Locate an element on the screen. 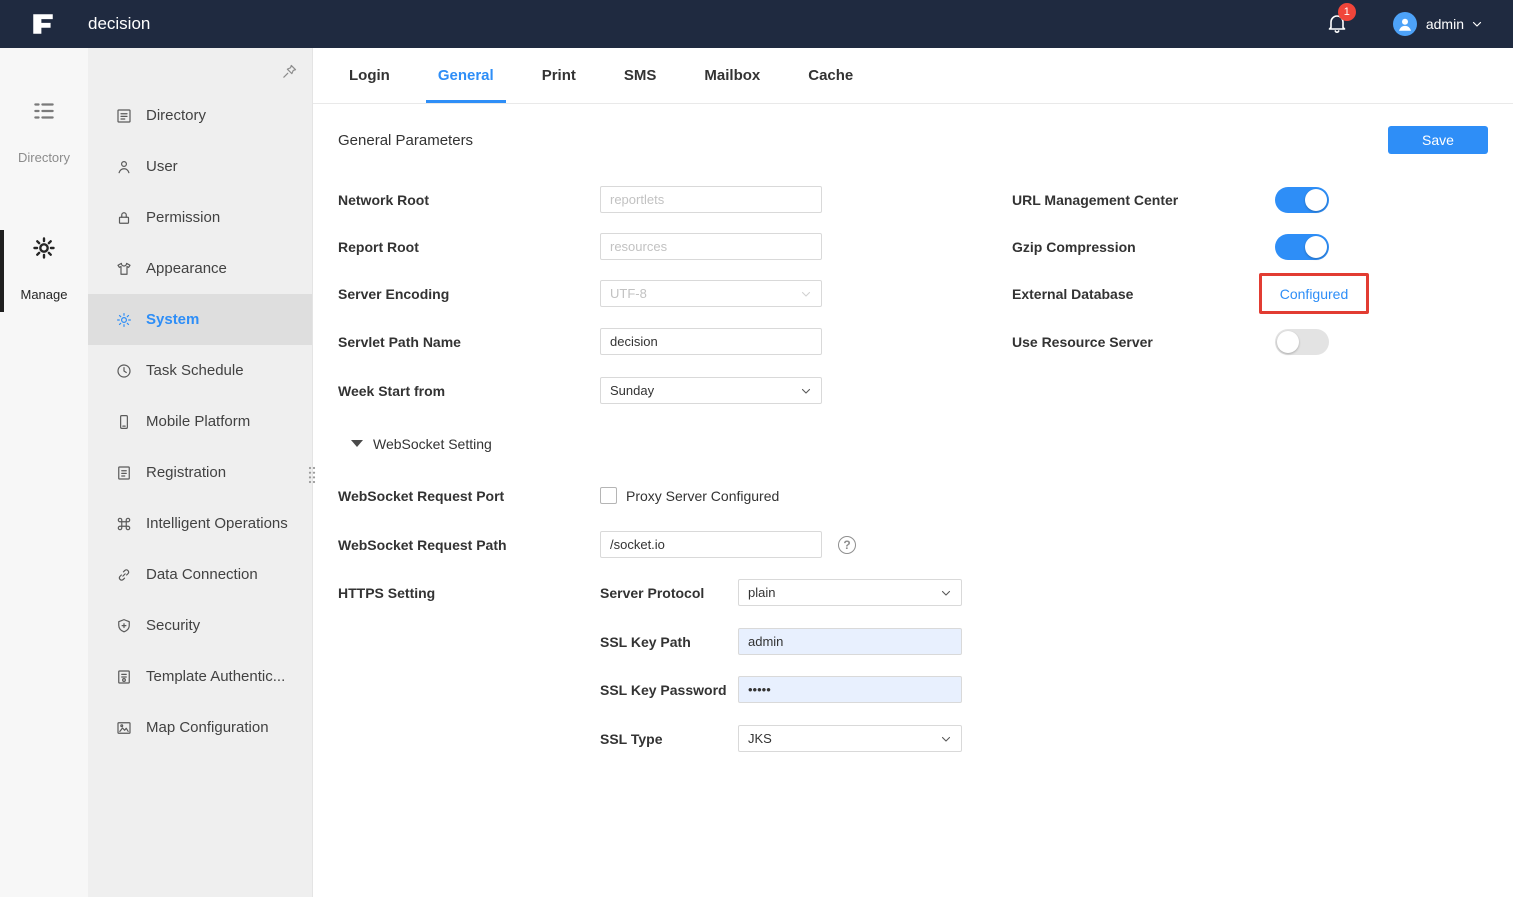  tab-label: Print is located at coordinates (558, 75).